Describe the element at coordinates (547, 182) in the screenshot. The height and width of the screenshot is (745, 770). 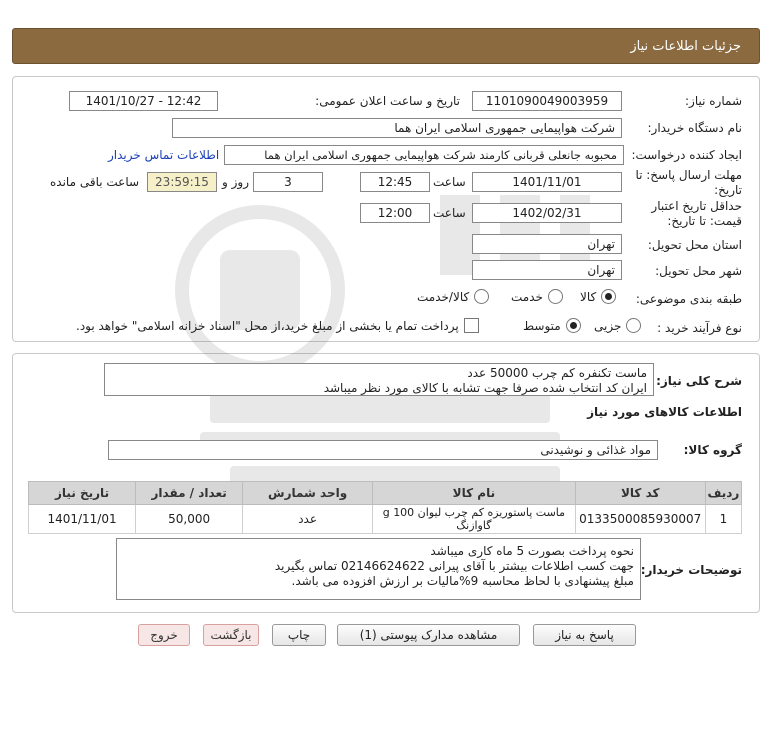
I see `deadline-date-field: 1401/11/01` at that location.